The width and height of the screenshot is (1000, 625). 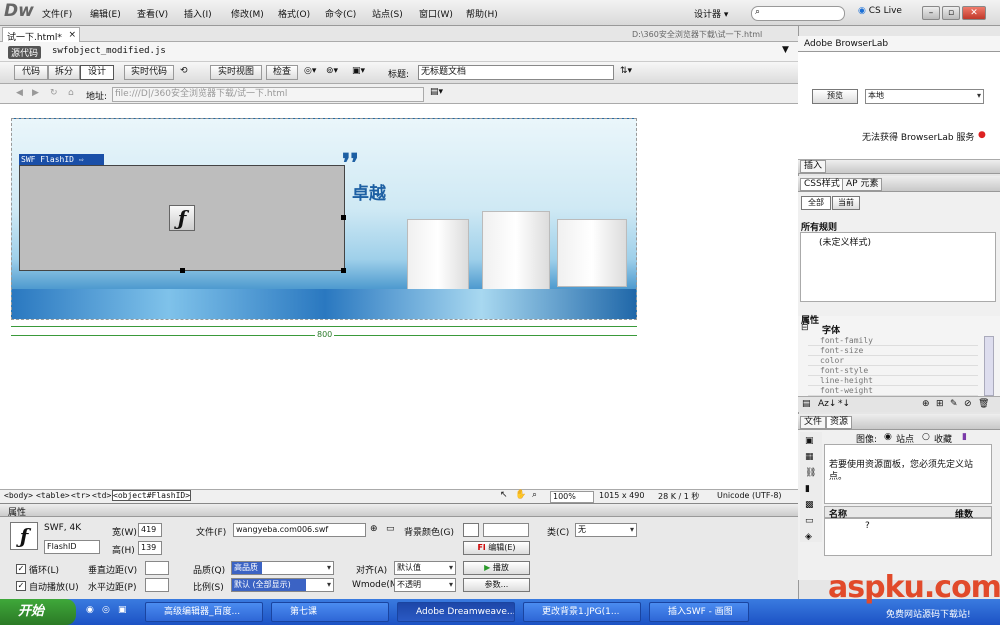 What do you see at coordinates (425, 585) in the screenshot?
I see `wmode-select: 不透明` at bounding box center [425, 585].